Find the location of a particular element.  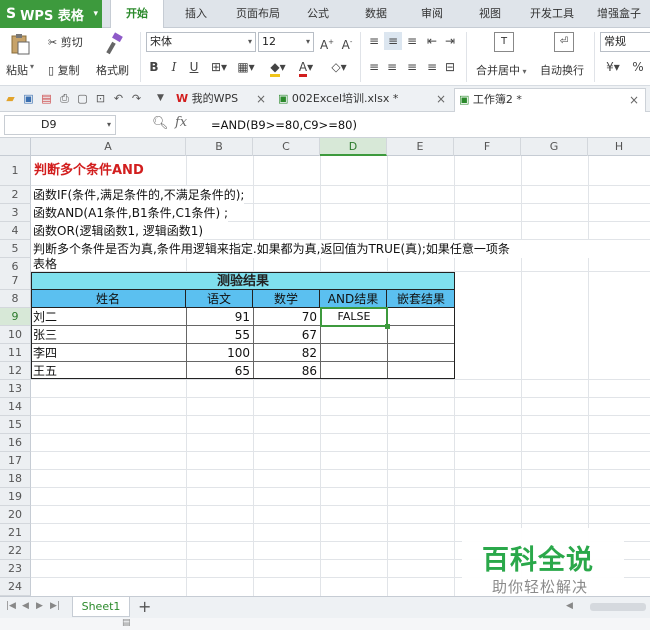

currency-icon: ¥▾ is located at coordinates (613, 67).